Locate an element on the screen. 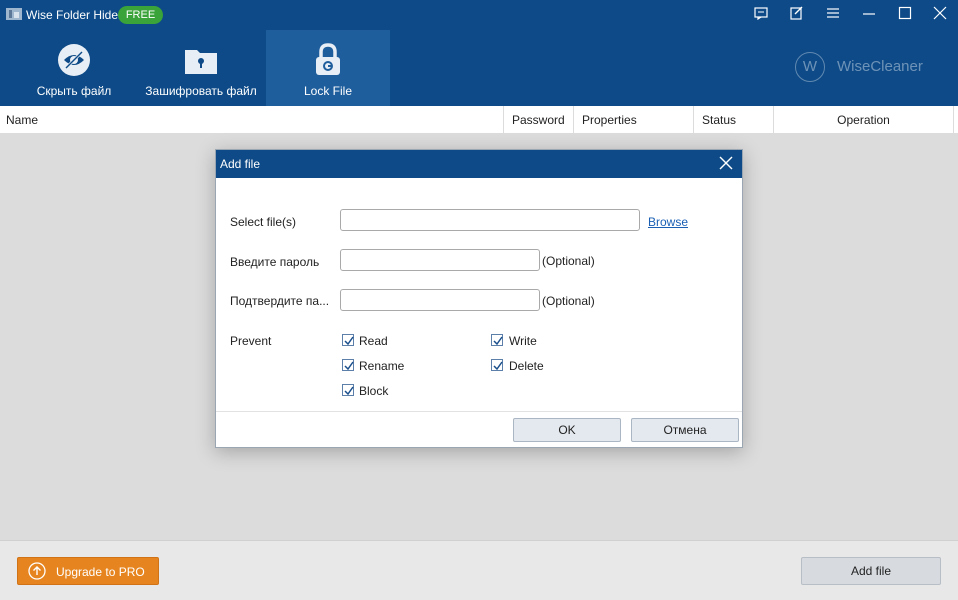 The image size is (958, 600). eye-slash-icon is located at coordinates (74, 60).